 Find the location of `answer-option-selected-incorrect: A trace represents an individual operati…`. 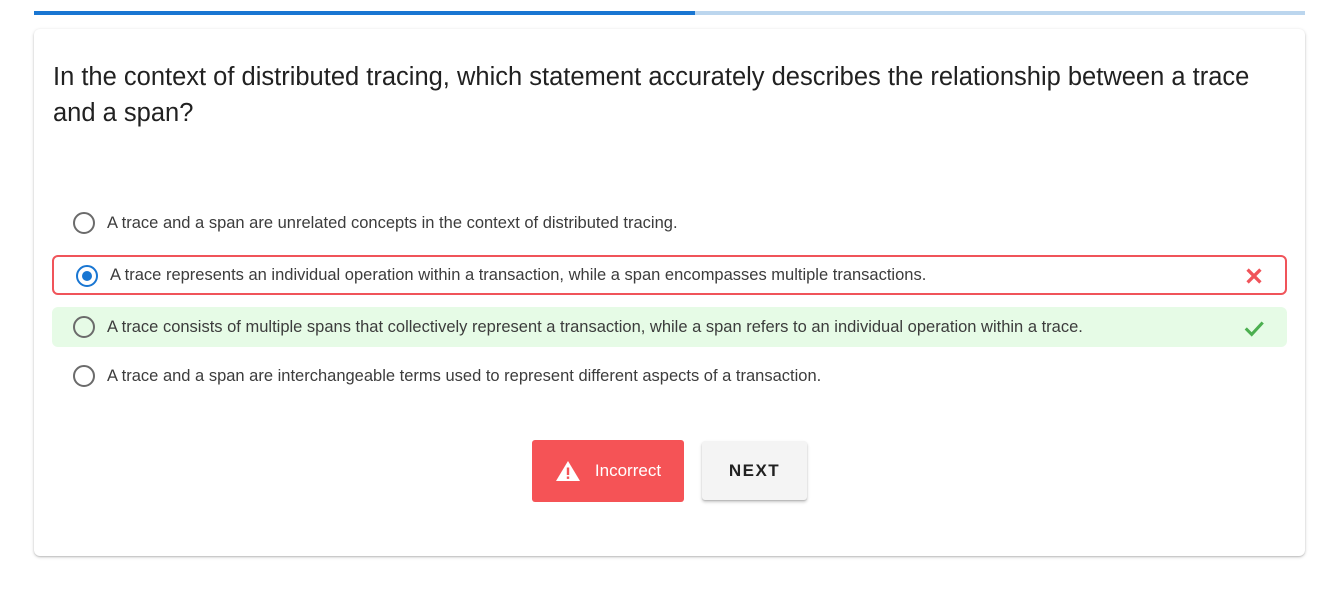

answer-option-selected-incorrect: A trace represents an individual operati… is located at coordinates (669, 275).